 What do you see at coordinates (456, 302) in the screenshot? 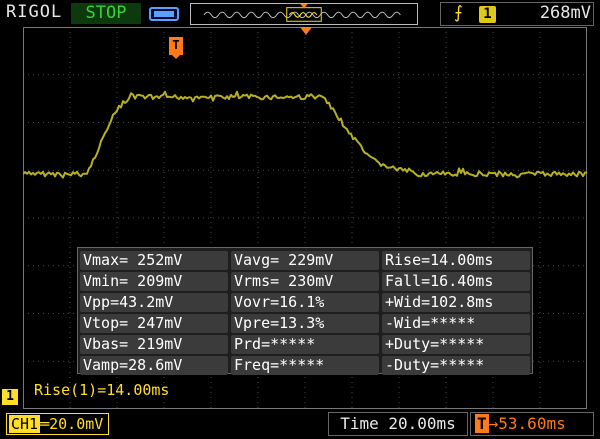
I see `measurement-item: +Wid=102.8ms` at bounding box center [456, 302].